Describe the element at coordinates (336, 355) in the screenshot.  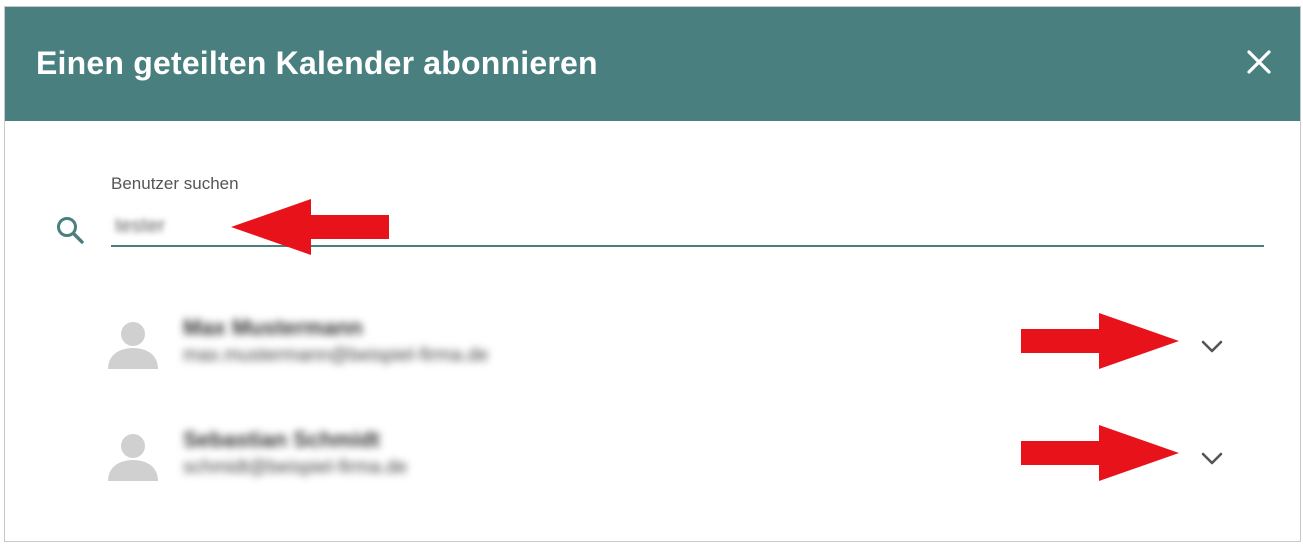
I see `user-email: max.mustermann@beispiel-firma.de` at that location.